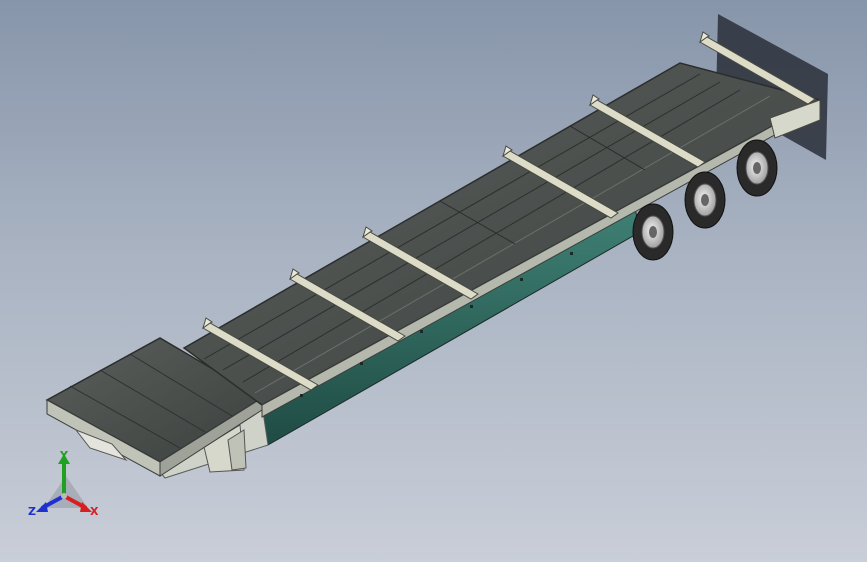 The width and height of the screenshot is (867, 562). I want to click on x-axis-label: X, so click(94, 511).